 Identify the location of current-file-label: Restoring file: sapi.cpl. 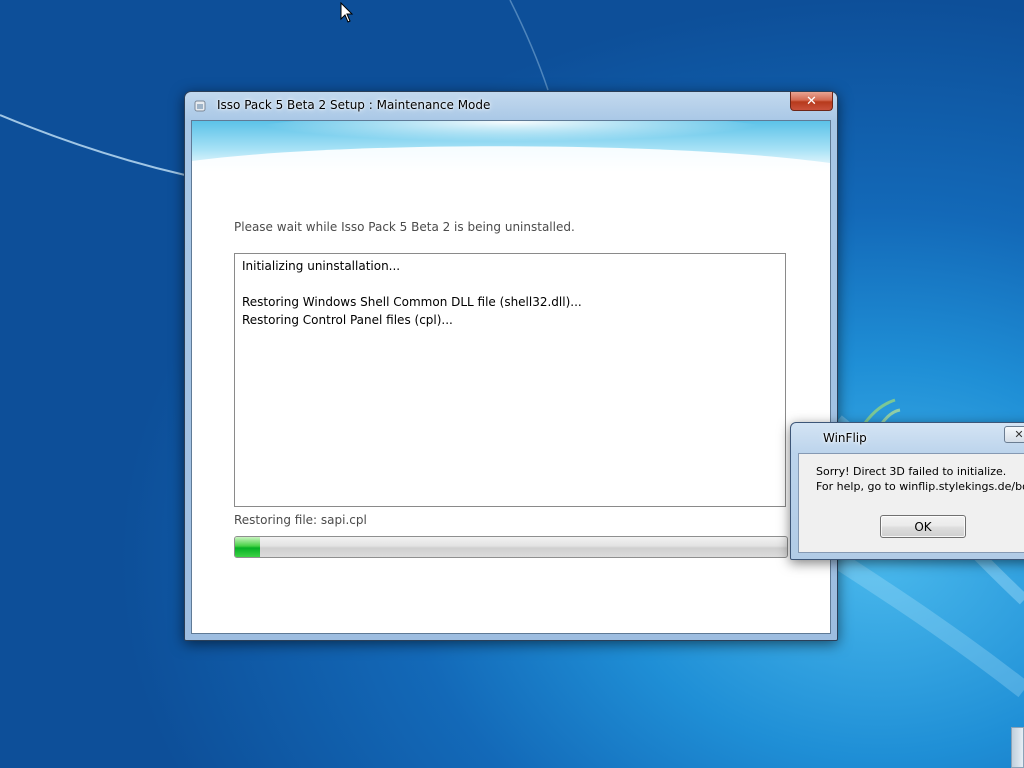
(300, 520).